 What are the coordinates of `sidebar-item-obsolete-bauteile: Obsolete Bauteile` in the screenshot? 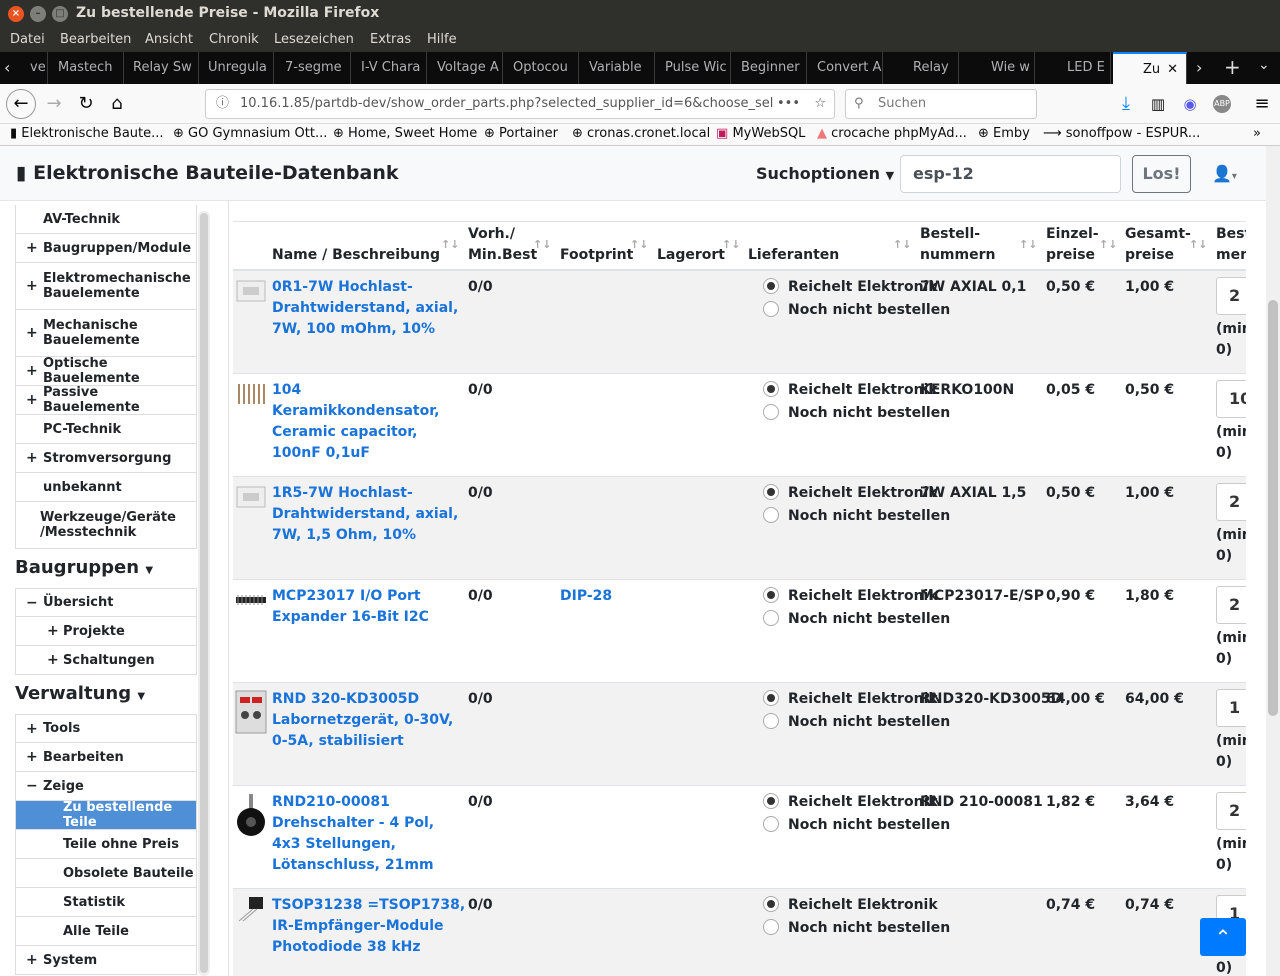 It's located at (106, 873).